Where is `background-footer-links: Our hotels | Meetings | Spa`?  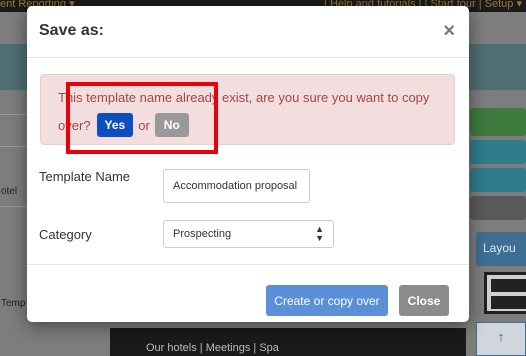 background-footer-links: Our hotels | Meetings | Spa is located at coordinates (212, 348).